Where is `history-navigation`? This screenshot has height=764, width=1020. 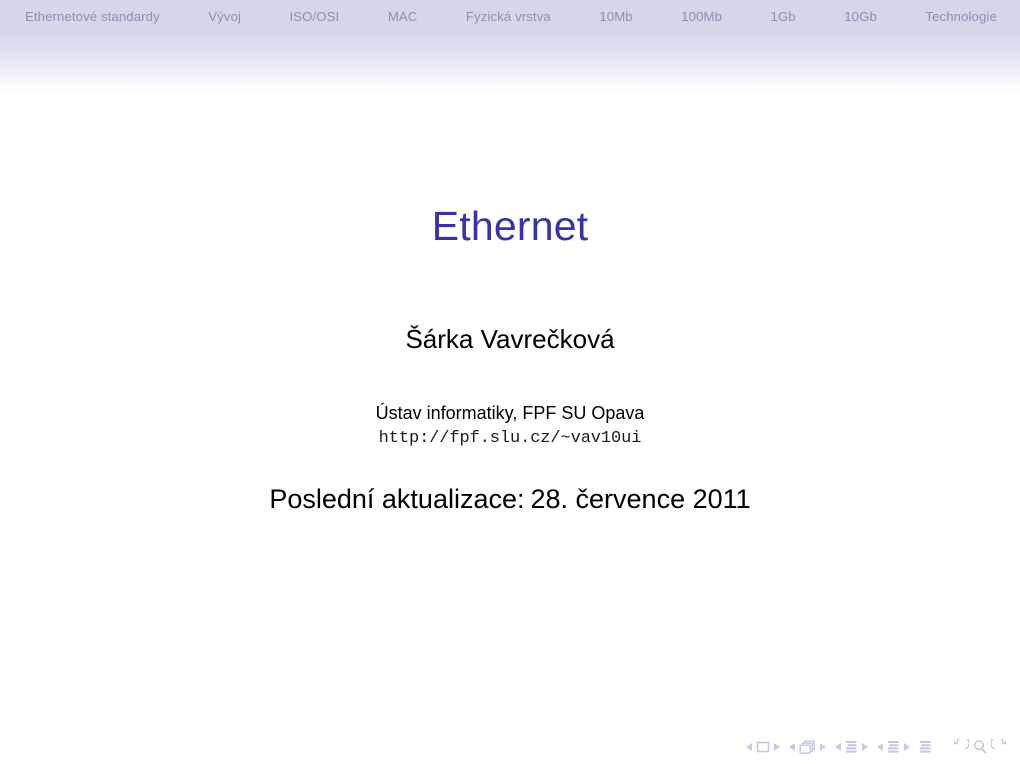
history-navigation is located at coordinates (980, 747).